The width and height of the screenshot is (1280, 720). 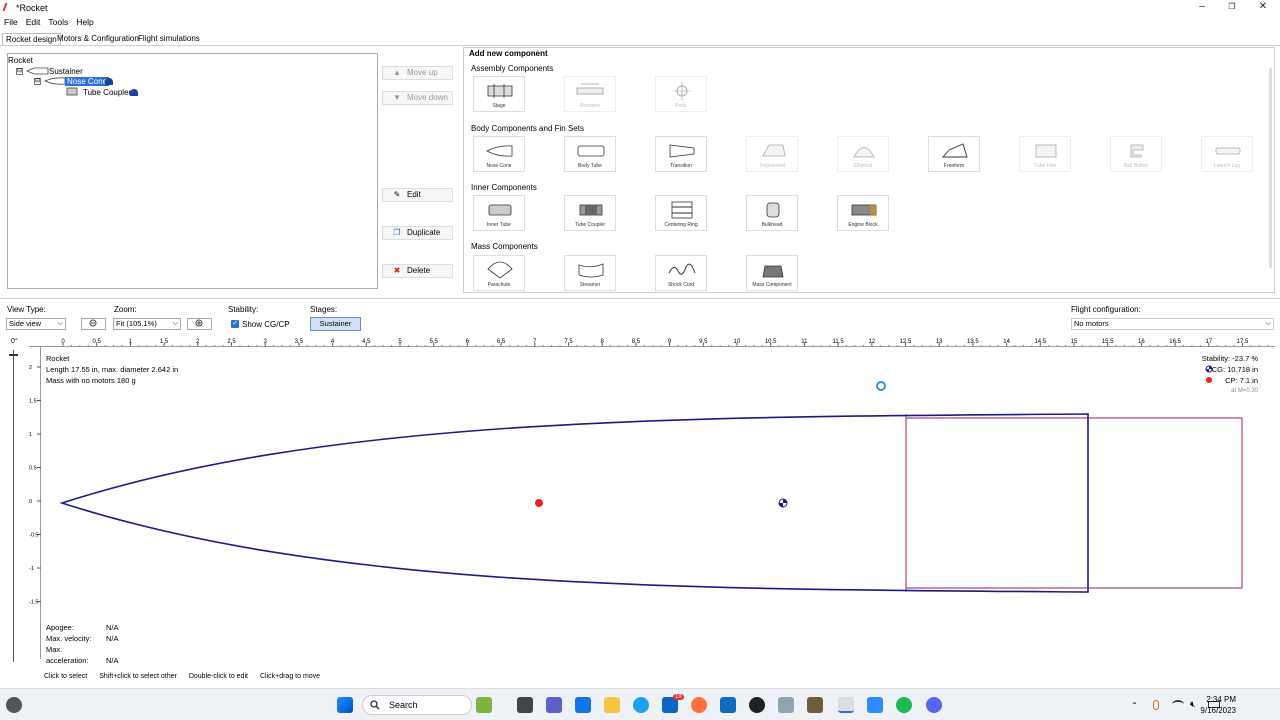 I want to click on cp-legend-icon, so click(x=1209, y=380).